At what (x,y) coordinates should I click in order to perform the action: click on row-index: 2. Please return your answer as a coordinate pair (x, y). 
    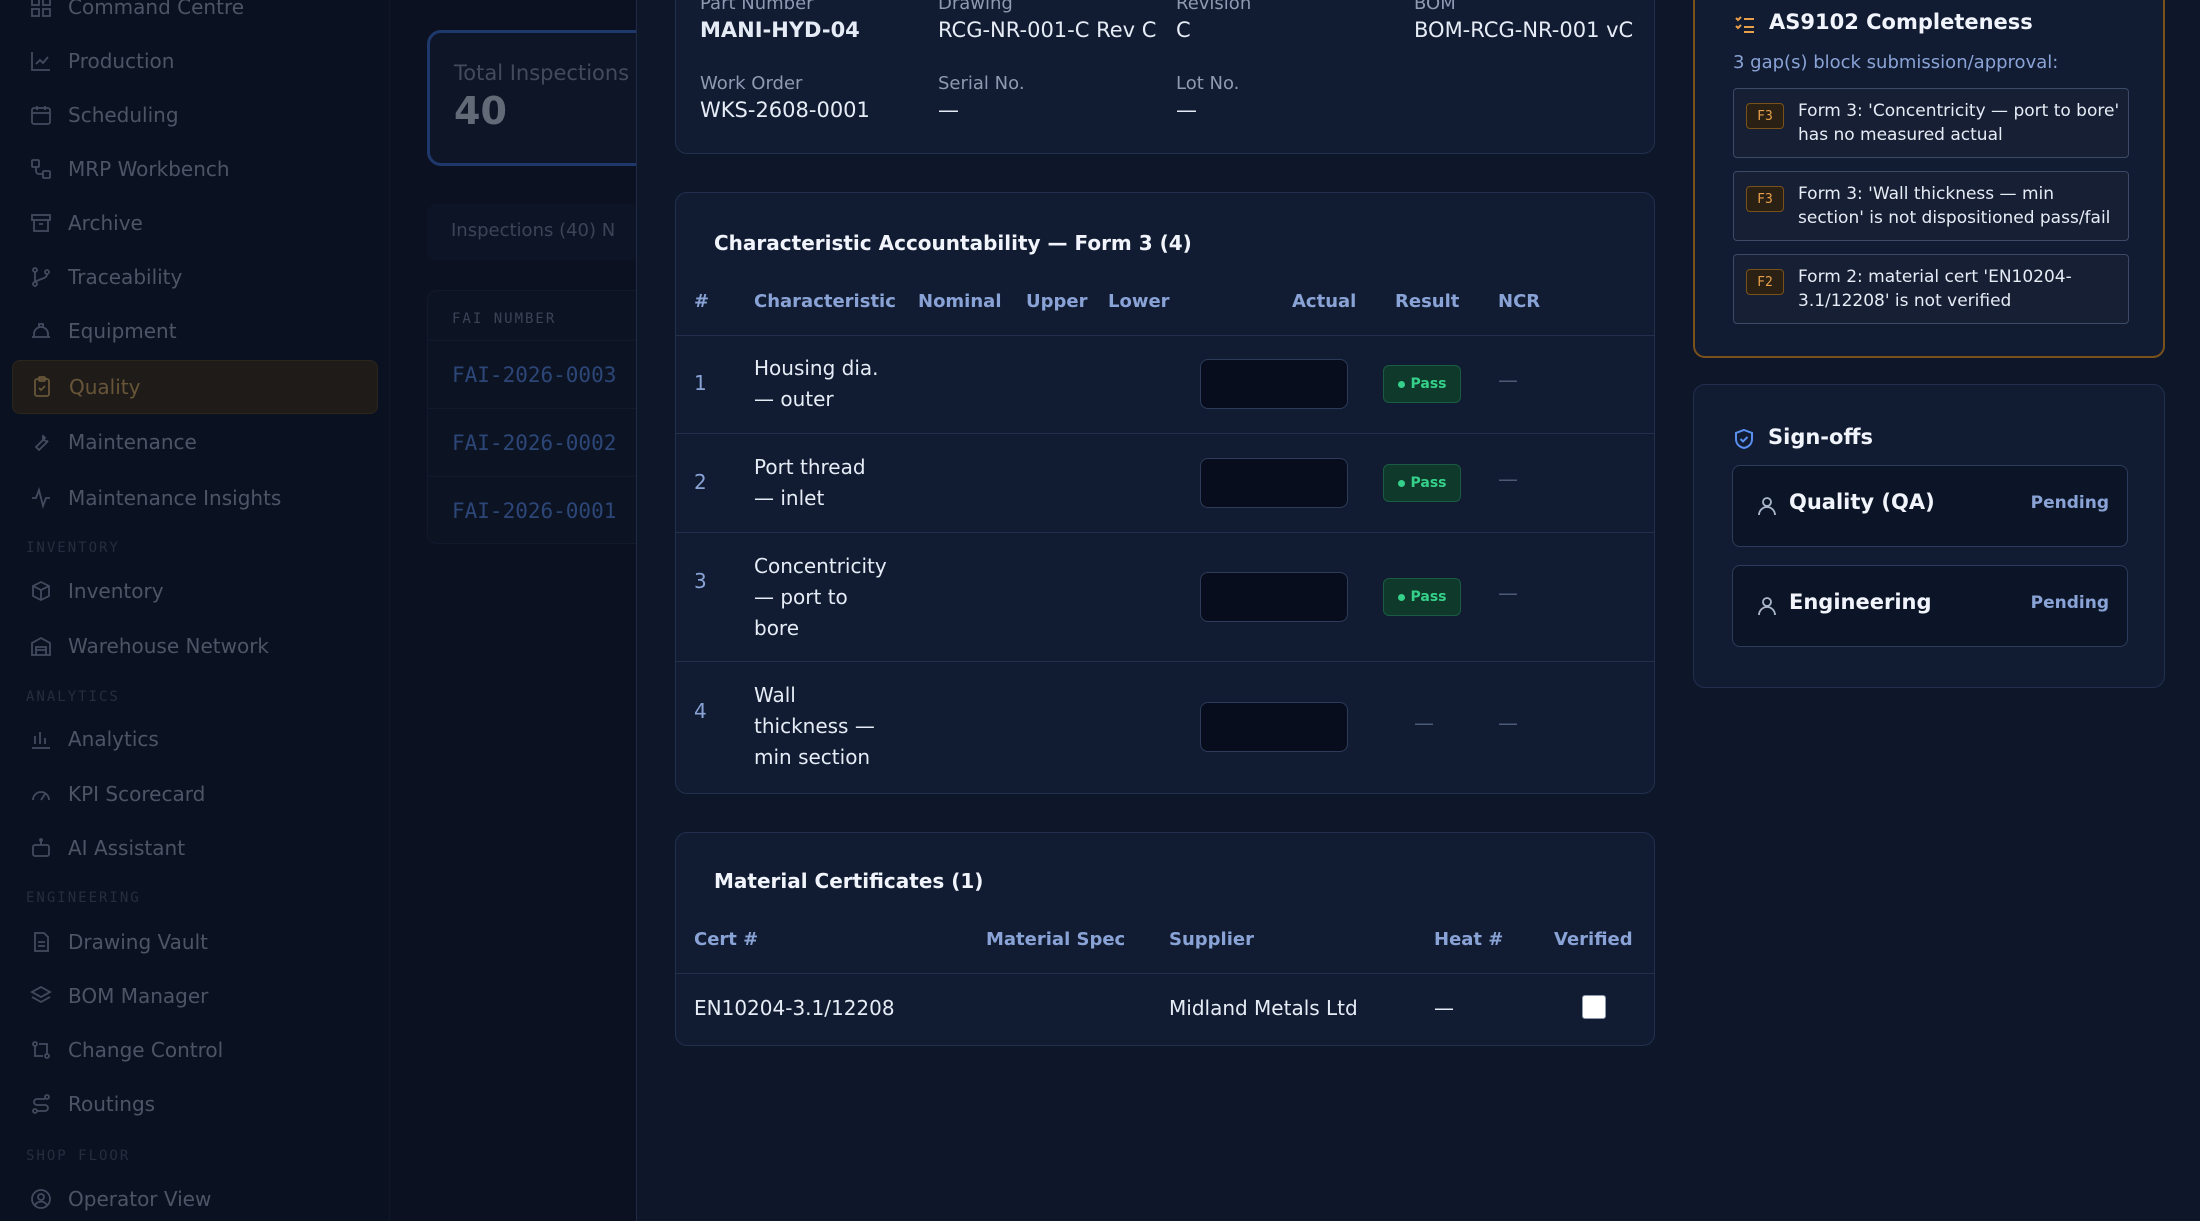
    Looking at the image, I should click on (700, 482).